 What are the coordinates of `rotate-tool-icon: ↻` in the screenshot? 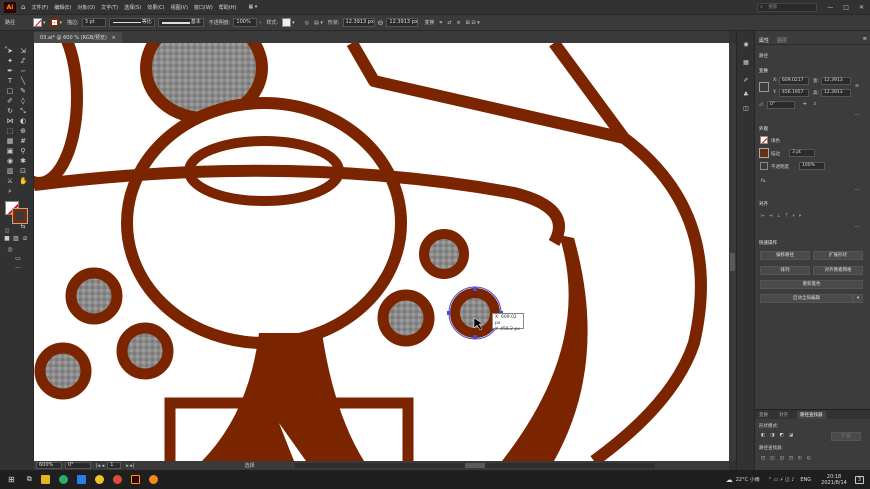 It's located at (10, 111).